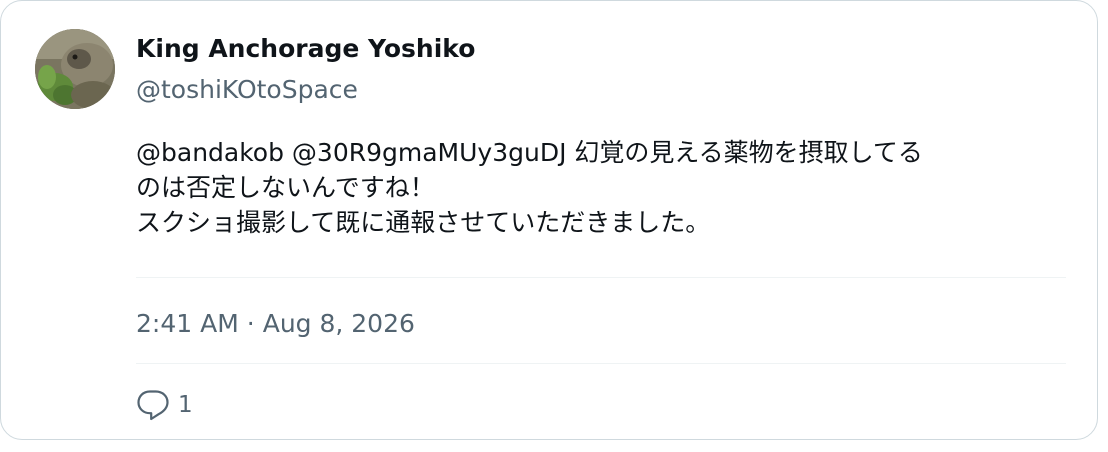 This screenshot has height=452, width=1108. I want to click on tweet-text-line: スクショ撮影して既に通報させていただきました。, so click(423, 222).